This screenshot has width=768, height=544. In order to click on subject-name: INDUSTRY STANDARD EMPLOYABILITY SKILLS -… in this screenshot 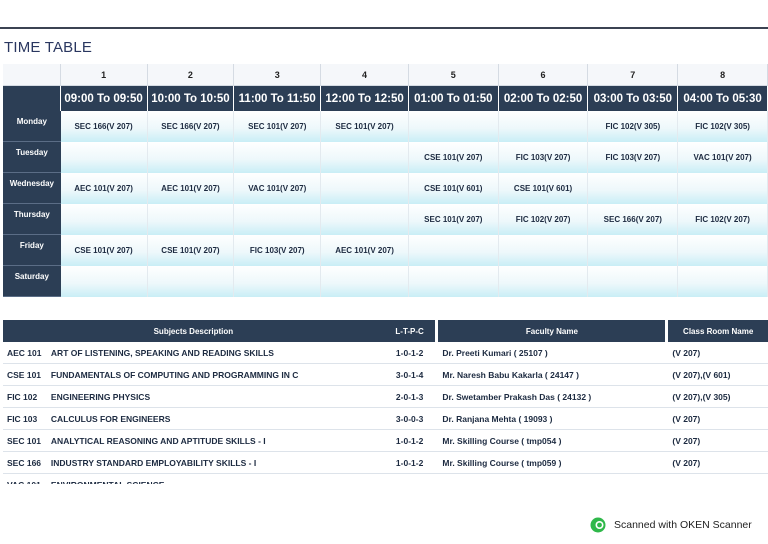, I will do `click(215, 463)`.